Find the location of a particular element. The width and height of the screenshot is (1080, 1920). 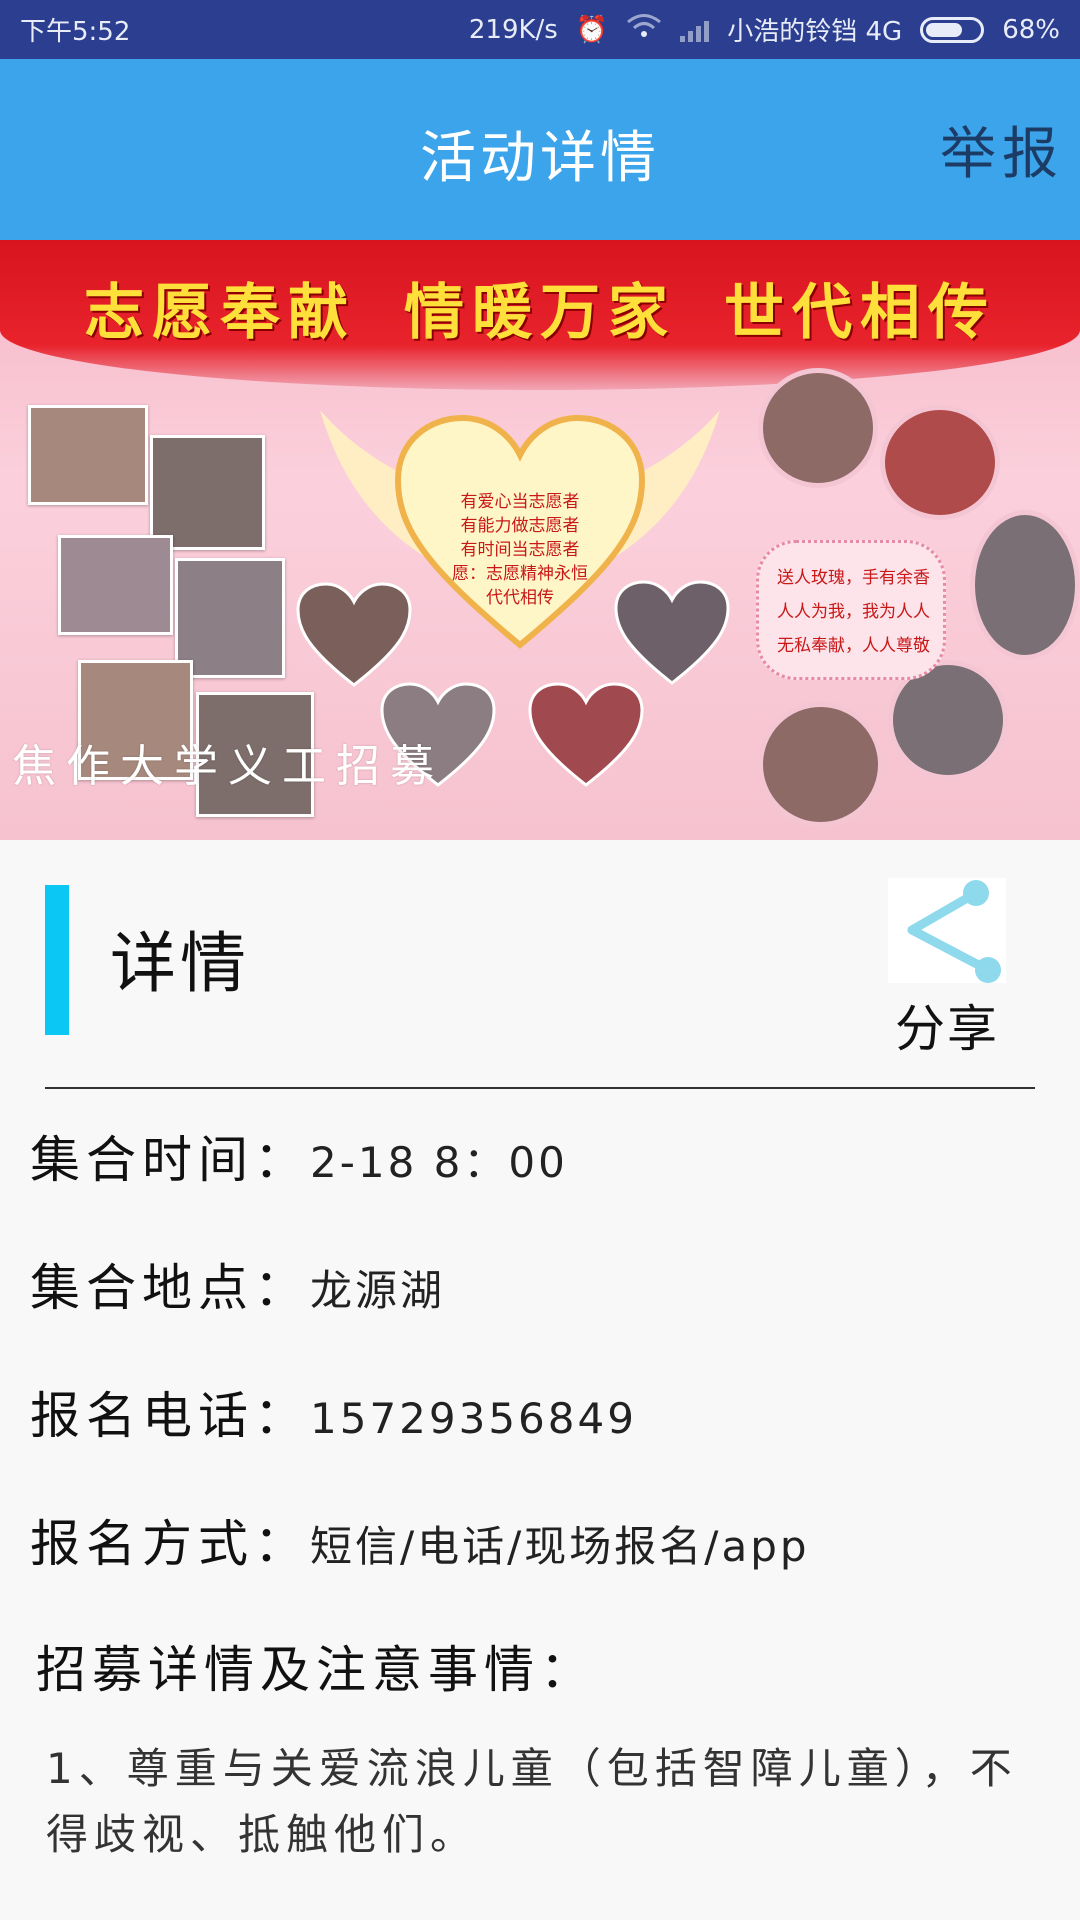

info-value: 15729356849 is located at coordinates (473, 1418).